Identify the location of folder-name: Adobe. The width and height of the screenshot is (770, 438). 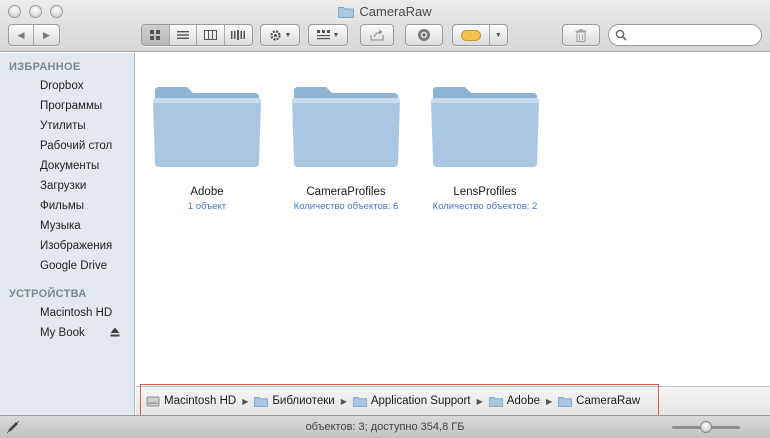
(207, 192).